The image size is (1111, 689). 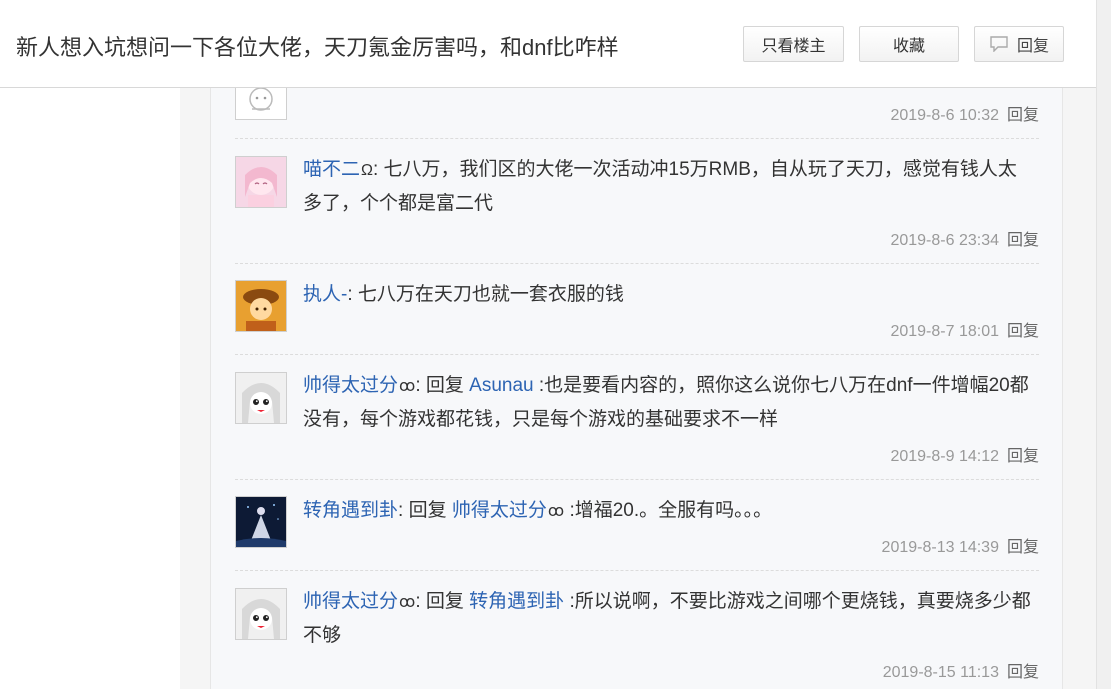 I want to click on reply-target-username: Asunau, so click(x=501, y=385).